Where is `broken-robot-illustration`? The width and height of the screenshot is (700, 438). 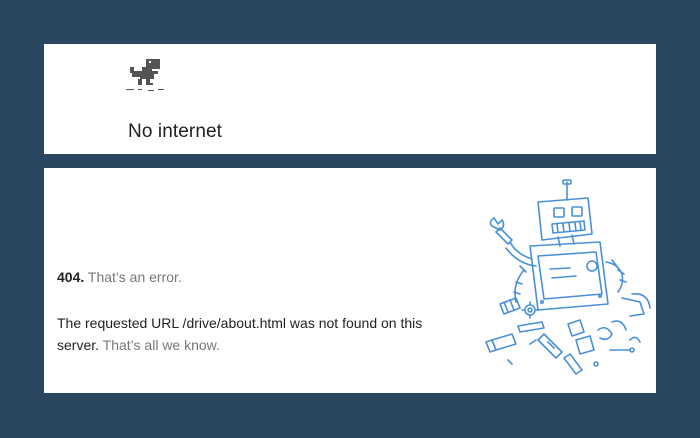
broken-robot-illustration is located at coordinates (568, 277).